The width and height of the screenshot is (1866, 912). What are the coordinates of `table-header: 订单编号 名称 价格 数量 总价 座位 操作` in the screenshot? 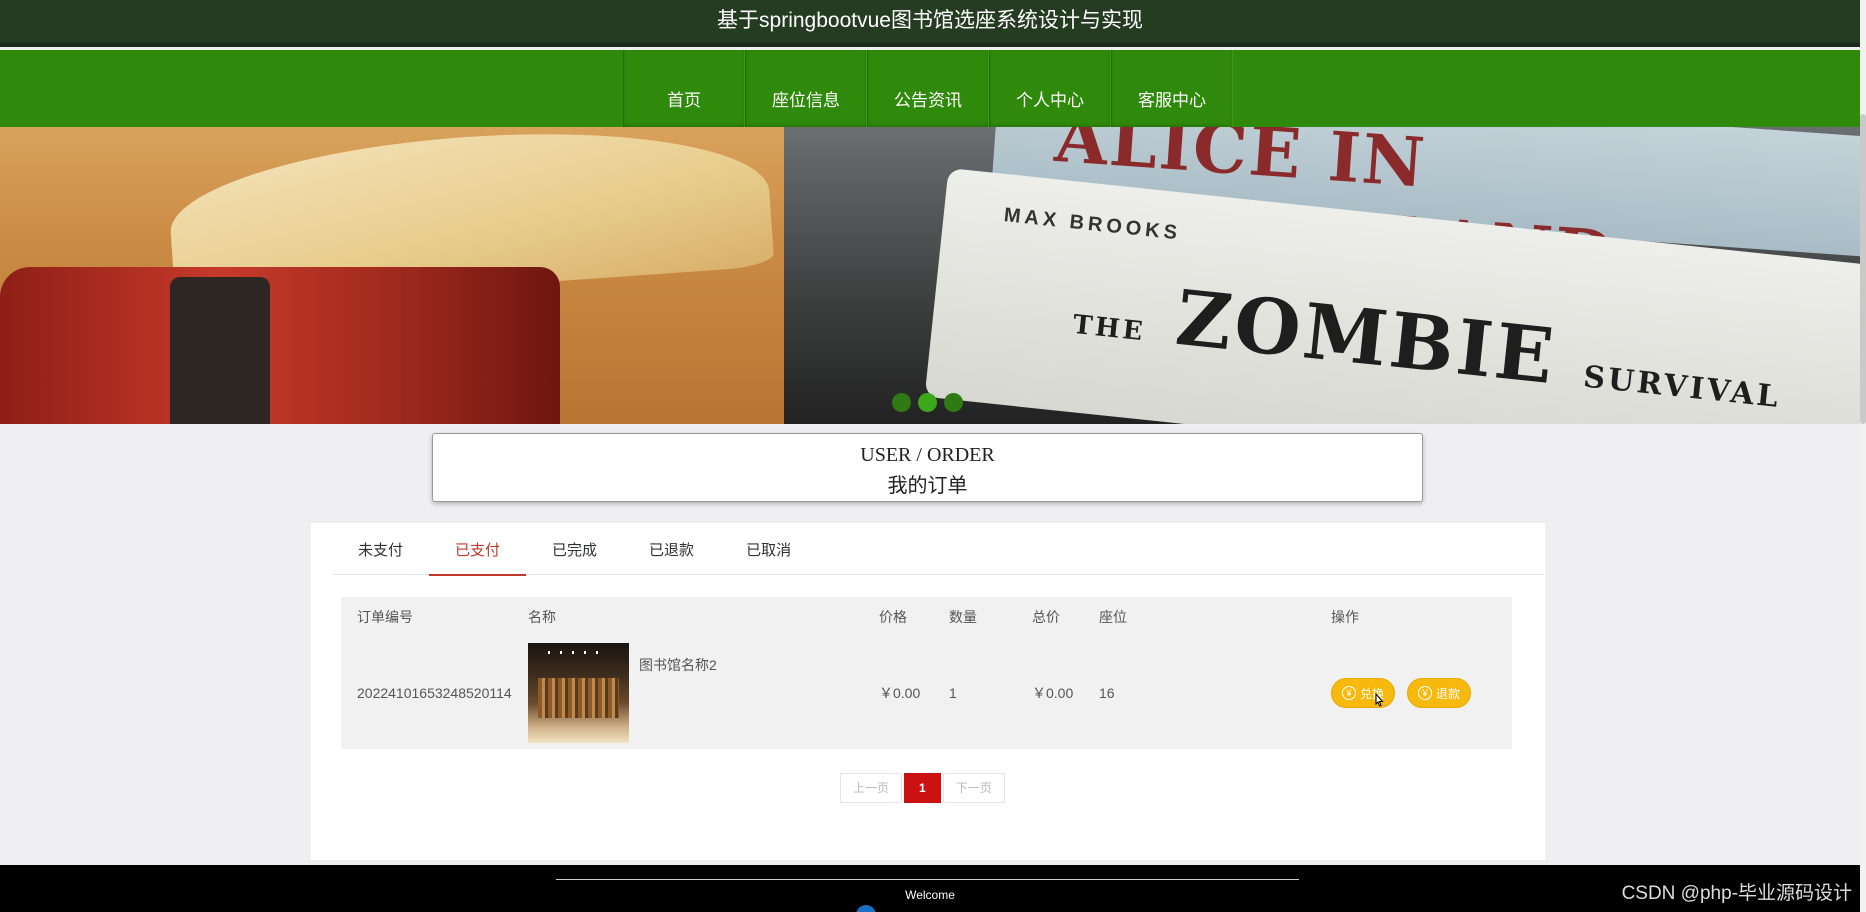 It's located at (926, 617).